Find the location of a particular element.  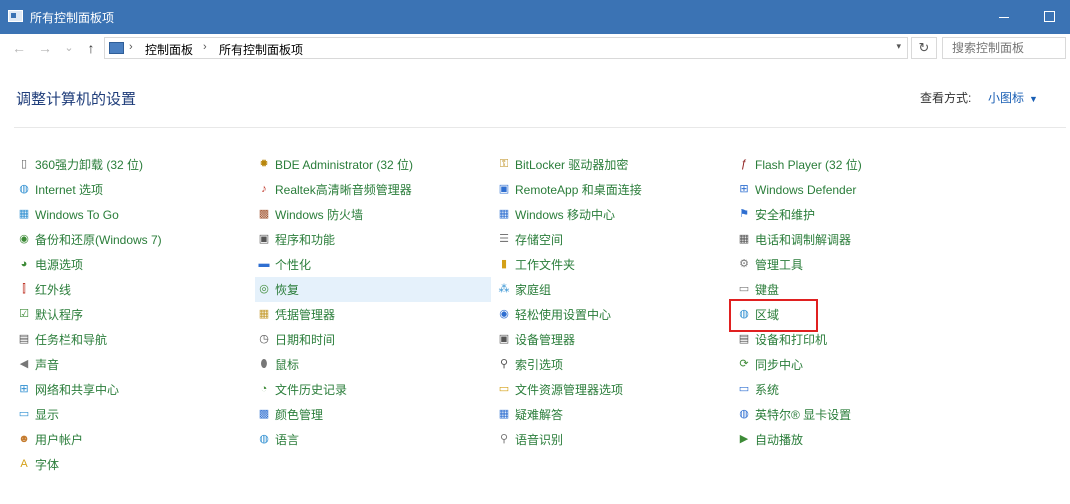

control-panel-item-label: 声音 is located at coordinates (47, 365).